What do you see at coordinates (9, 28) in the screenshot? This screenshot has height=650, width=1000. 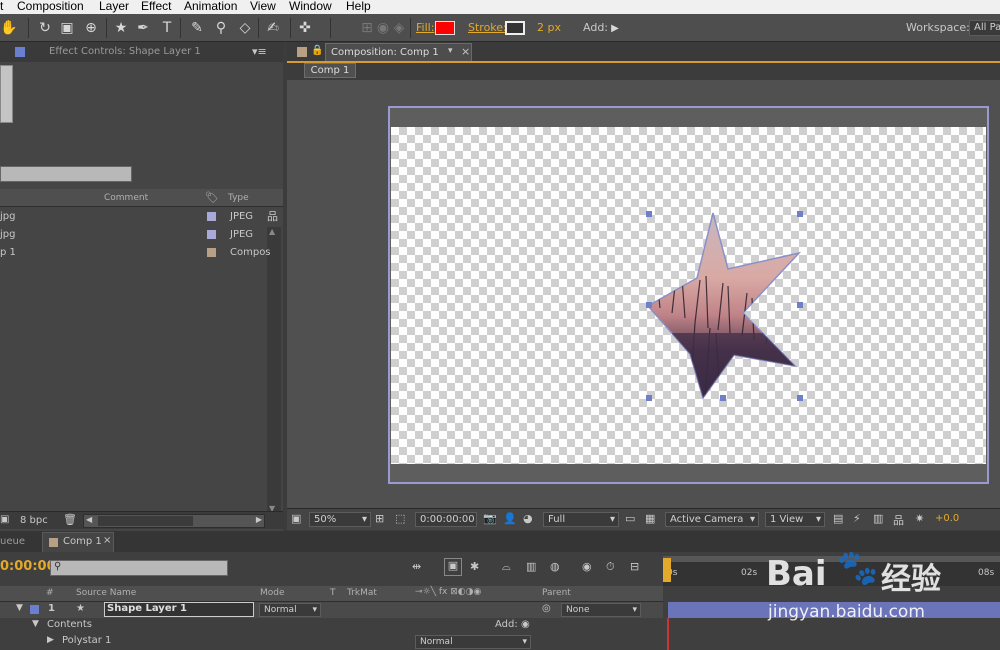 I see `pan-behind-icon: ✋` at bounding box center [9, 28].